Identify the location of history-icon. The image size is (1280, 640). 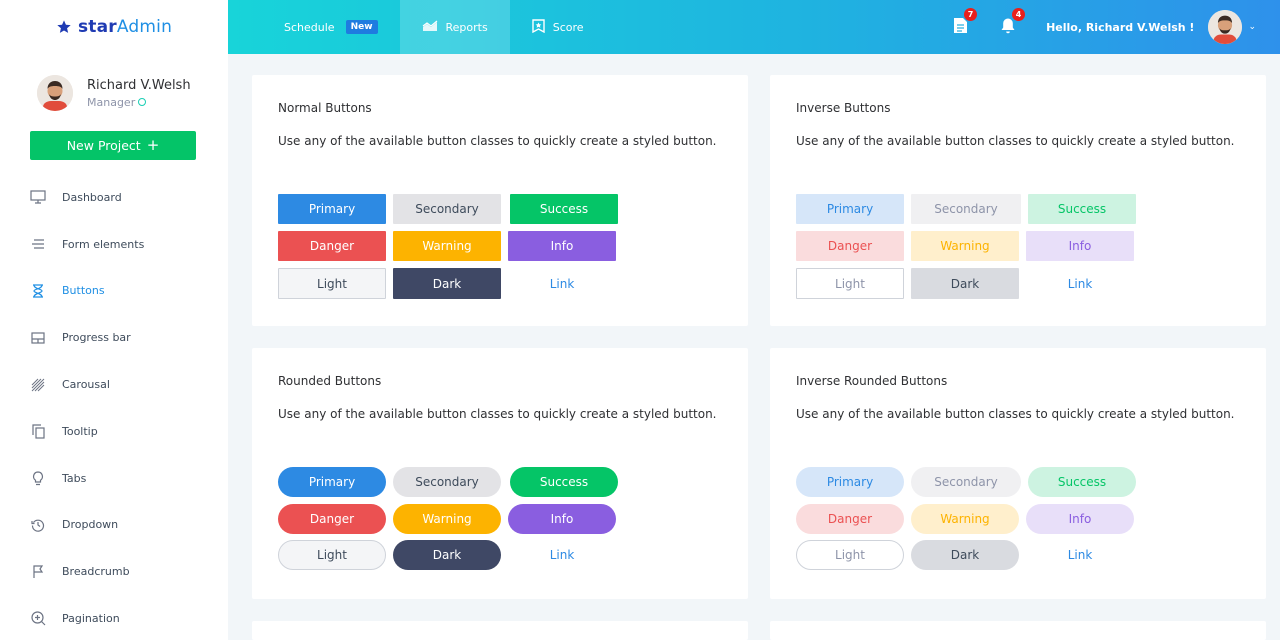
(38, 525).